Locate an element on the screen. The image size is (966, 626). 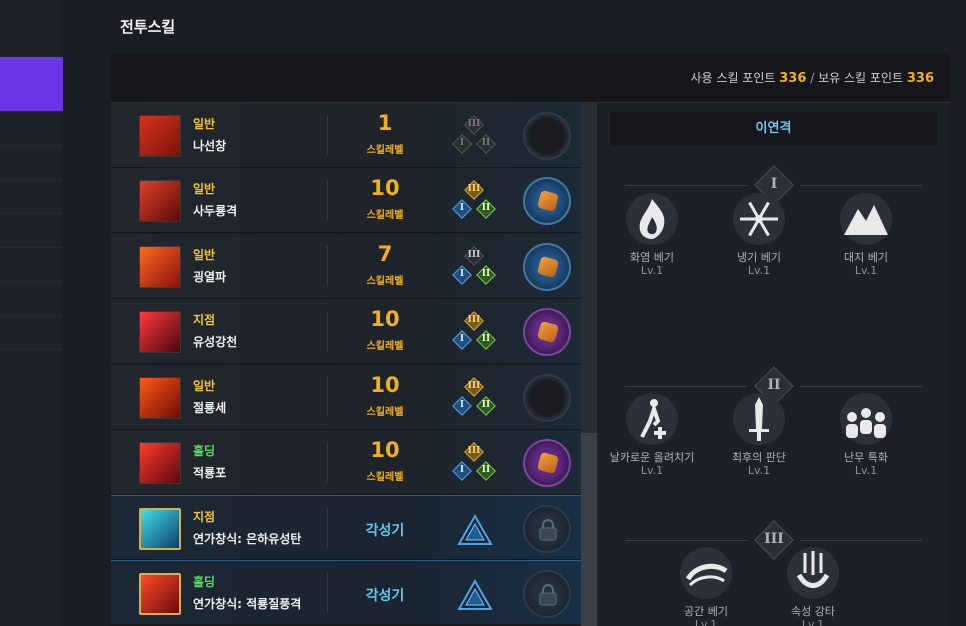
skill-row: 지점 유성강천 10 스킬레벨 III I II is located at coordinates (346, 331).